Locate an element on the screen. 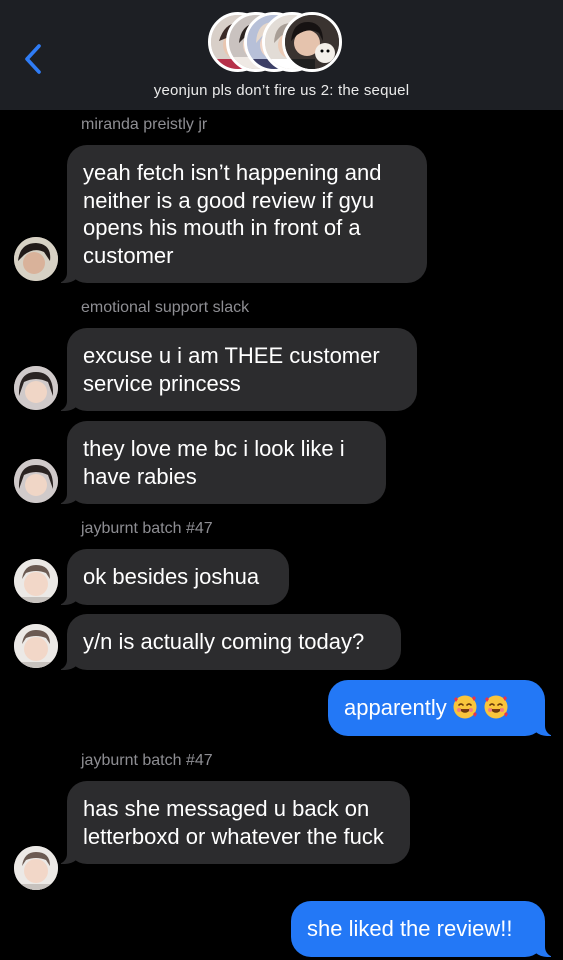  group-avatars is located at coordinates (283, 43).